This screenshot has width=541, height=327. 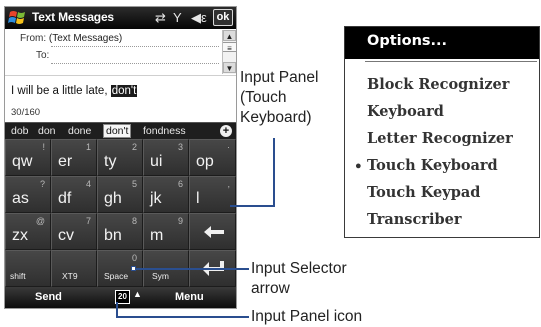 What do you see at coordinates (212, 194) in the screenshot?
I see `key-l: ,l` at bounding box center [212, 194].